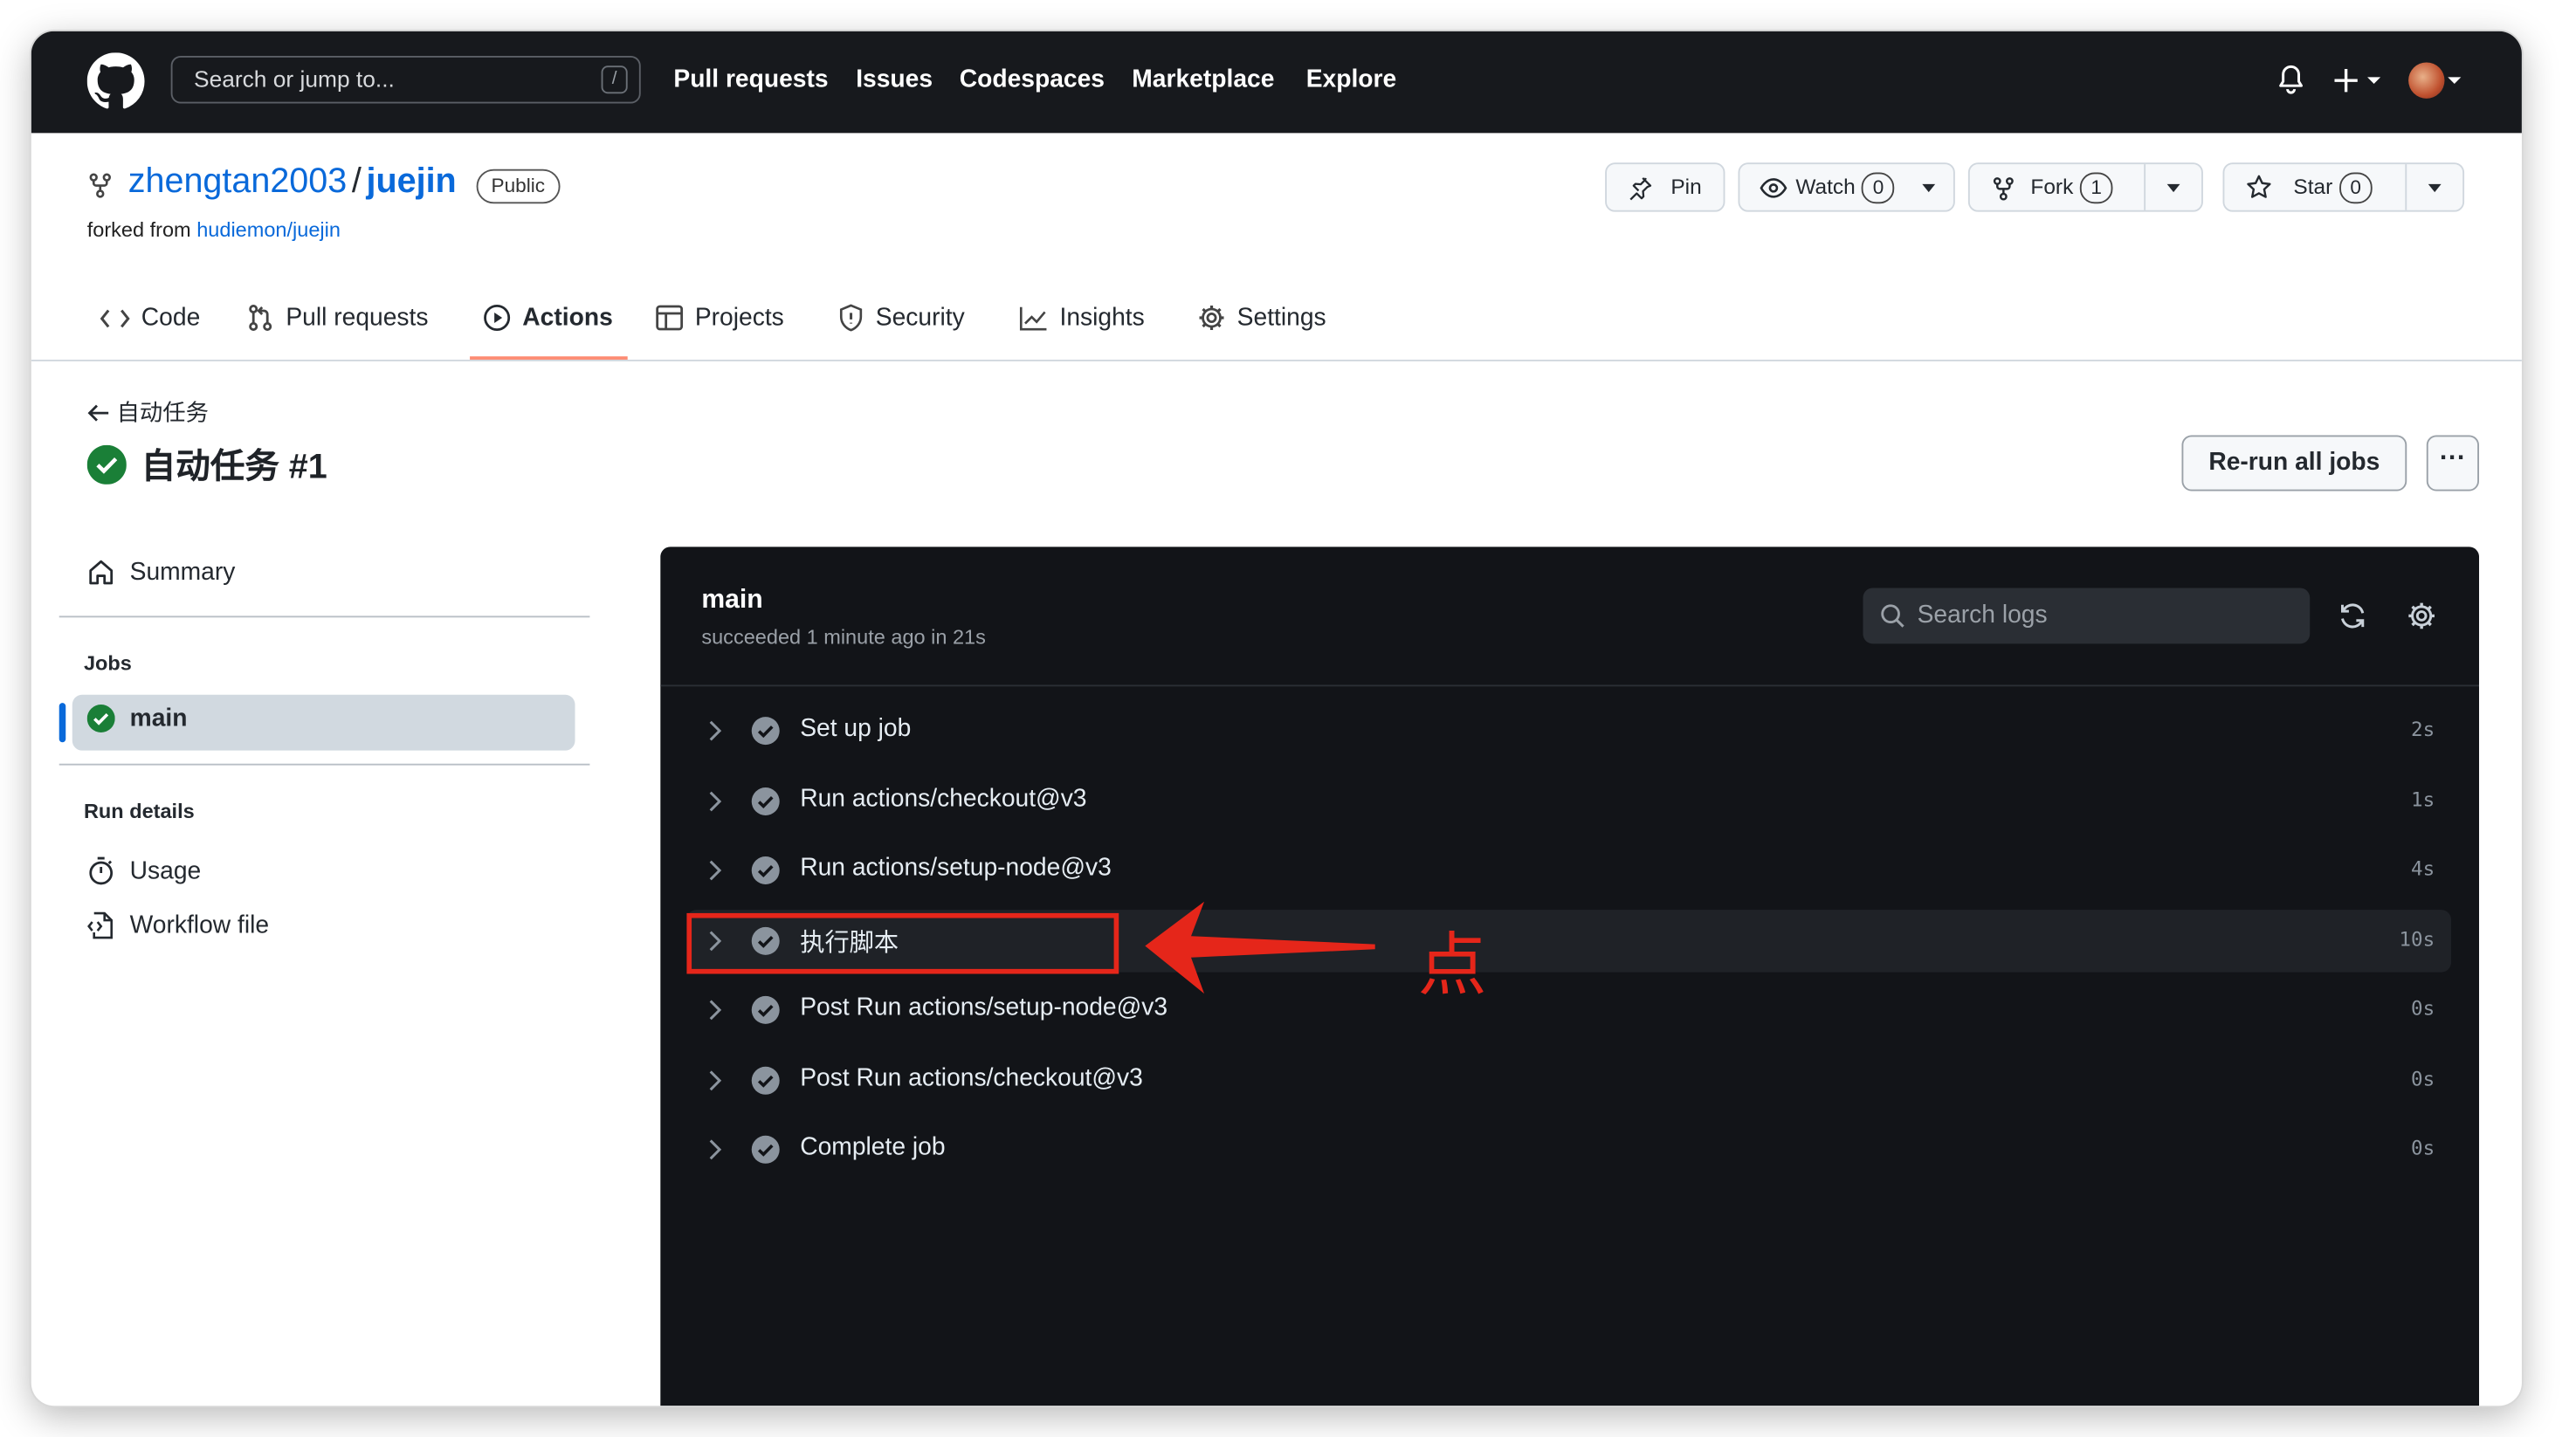 This screenshot has width=2576, height=1437. Describe the element at coordinates (843, 638) in the screenshot. I see `log-job-status: succeeded 1 minute ago in 21s` at that location.